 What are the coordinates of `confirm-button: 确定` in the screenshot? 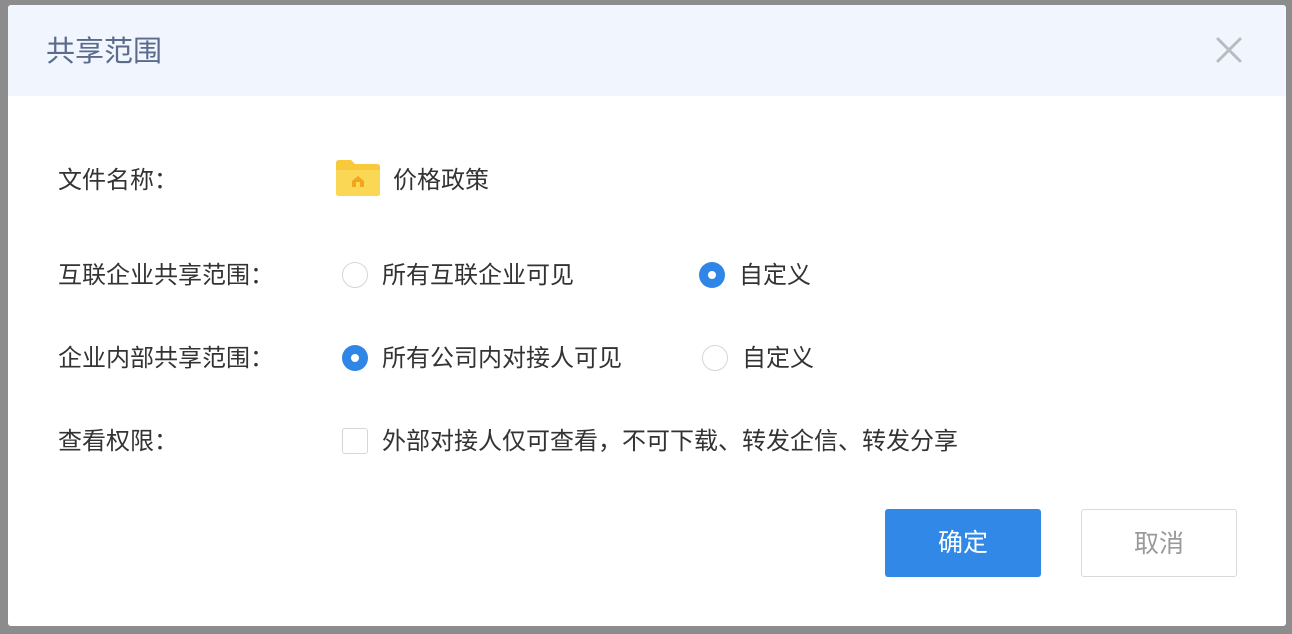 It's located at (963, 543).